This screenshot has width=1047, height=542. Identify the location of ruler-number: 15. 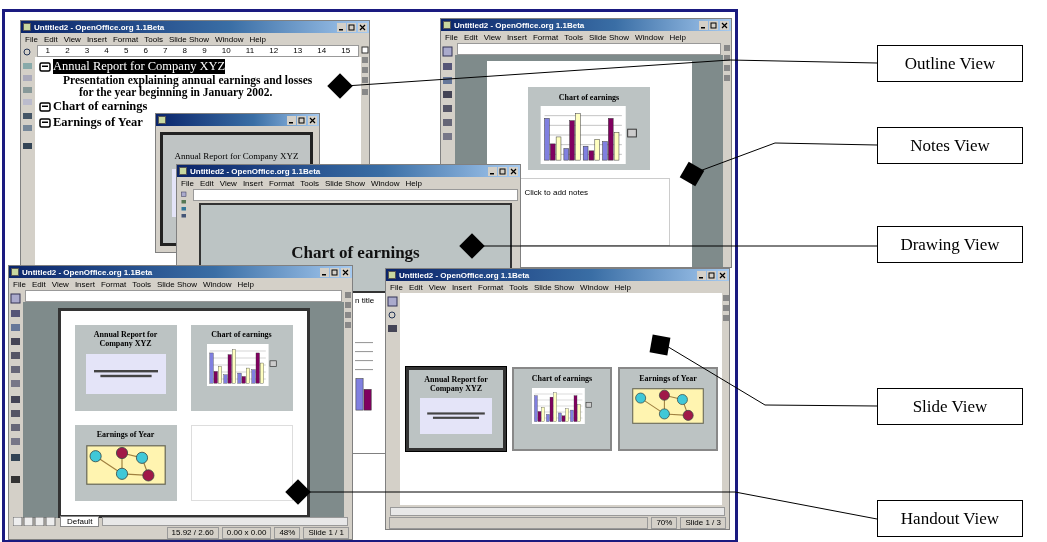
(346, 51).